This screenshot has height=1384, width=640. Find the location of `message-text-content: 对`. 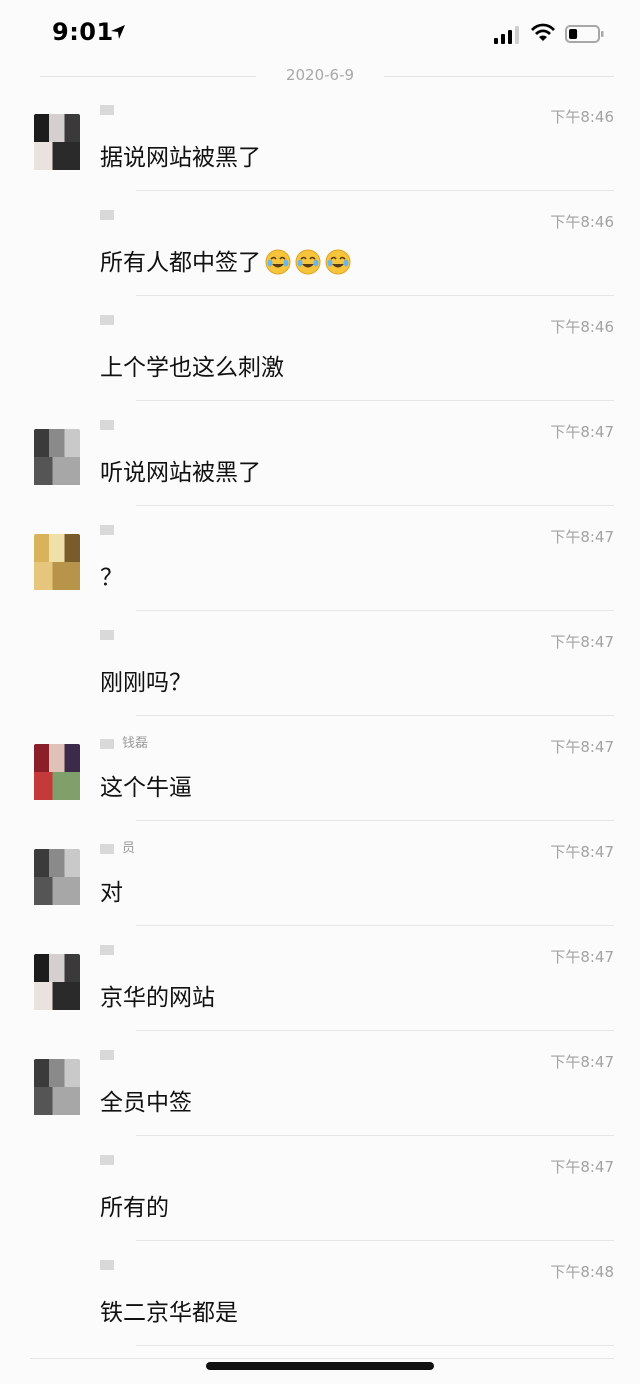

message-text-content: 对 is located at coordinates (111, 893).